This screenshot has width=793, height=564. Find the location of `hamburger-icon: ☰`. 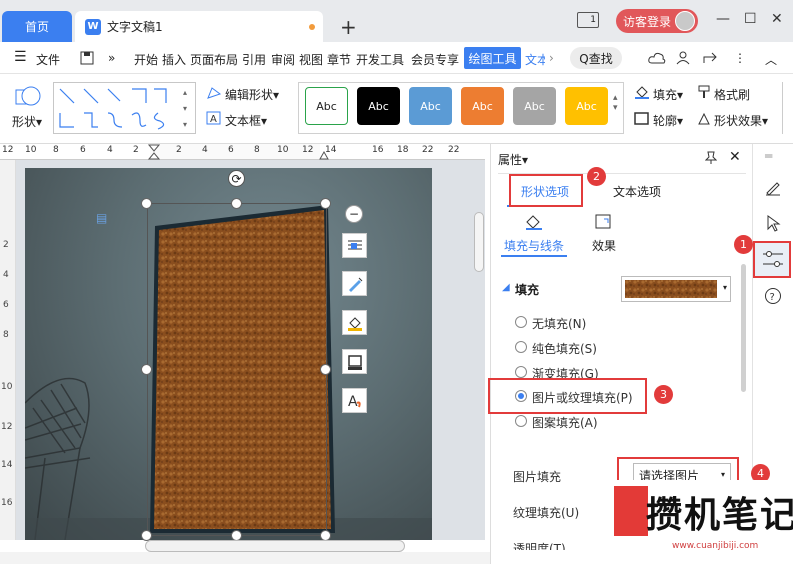

hamburger-icon: ☰ is located at coordinates (20, 57).